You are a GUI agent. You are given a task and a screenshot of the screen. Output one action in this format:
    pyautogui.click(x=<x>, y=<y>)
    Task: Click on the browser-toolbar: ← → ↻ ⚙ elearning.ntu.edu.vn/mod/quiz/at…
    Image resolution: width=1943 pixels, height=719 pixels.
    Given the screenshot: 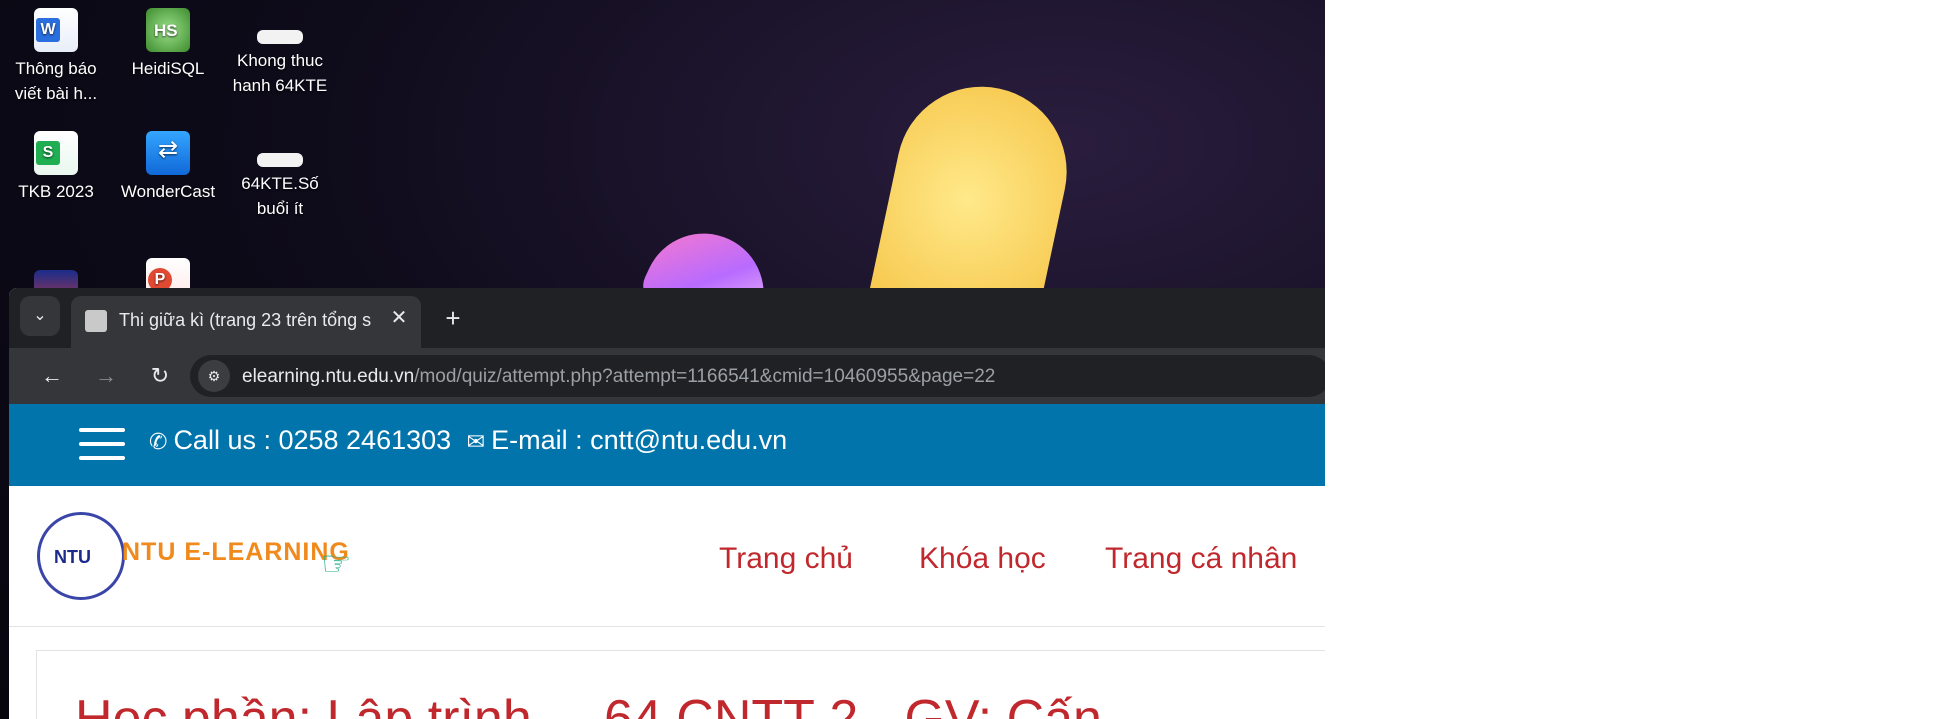 What is the action you would take?
    pyautogui.click(x=667, y=376)
    